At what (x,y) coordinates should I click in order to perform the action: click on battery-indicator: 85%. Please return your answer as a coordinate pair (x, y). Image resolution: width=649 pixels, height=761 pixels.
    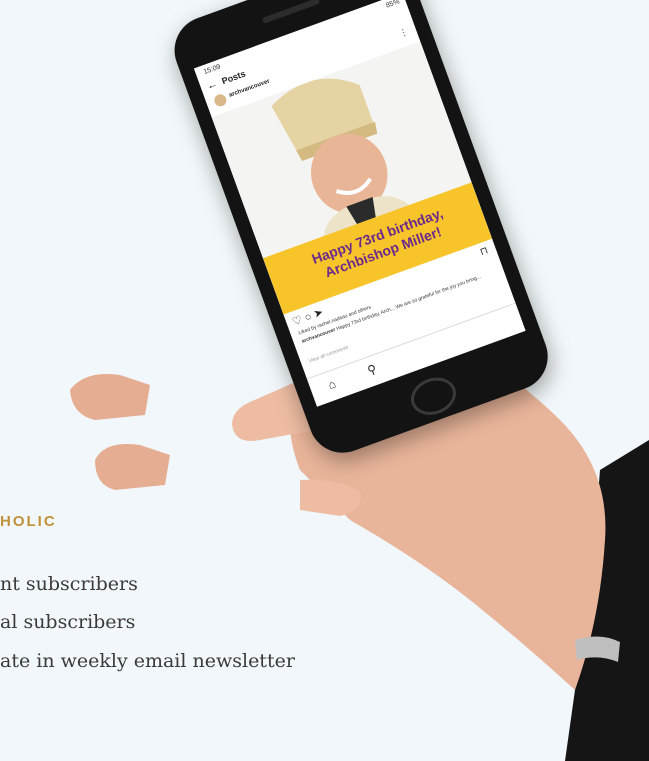
    Looking at the image, I should click on (393, 5).